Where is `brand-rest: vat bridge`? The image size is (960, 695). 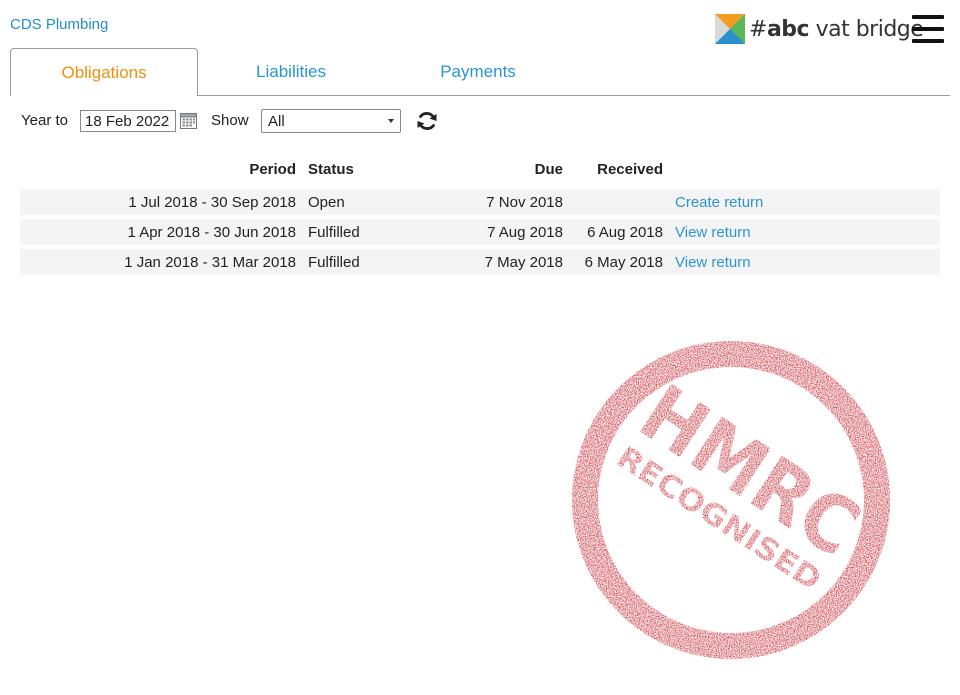
brand-rest: vat bridge is located at coordinates (866, 29).